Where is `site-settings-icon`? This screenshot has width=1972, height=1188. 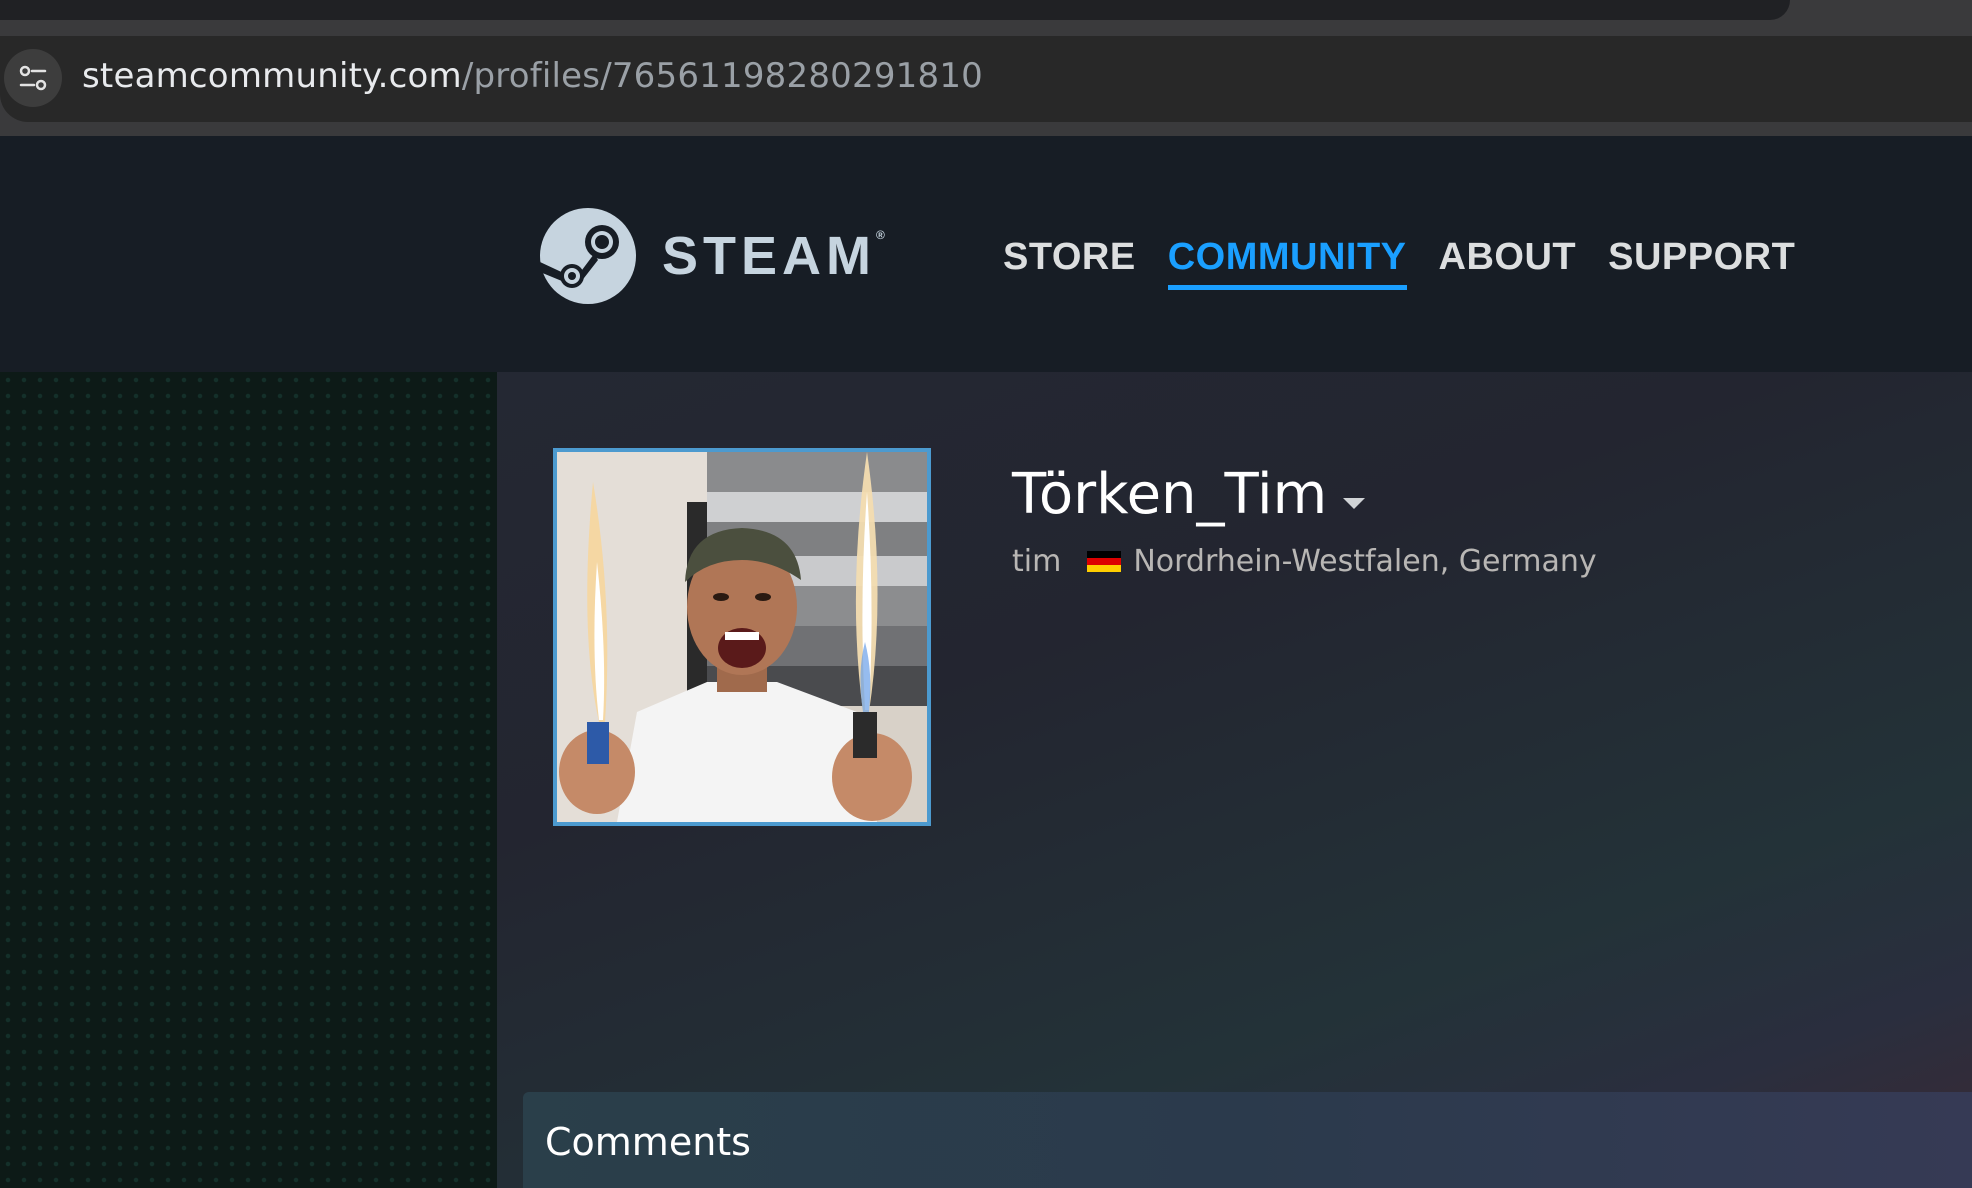
site-settings-icon is located at coordinates (33, 78).